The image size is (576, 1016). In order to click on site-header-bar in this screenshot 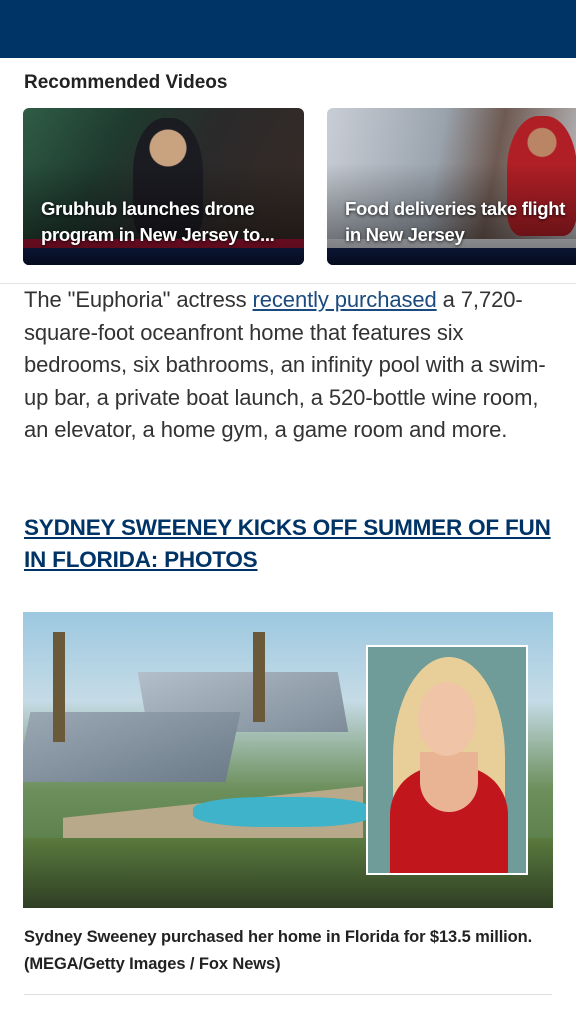, I will do `click(288, 29)`.